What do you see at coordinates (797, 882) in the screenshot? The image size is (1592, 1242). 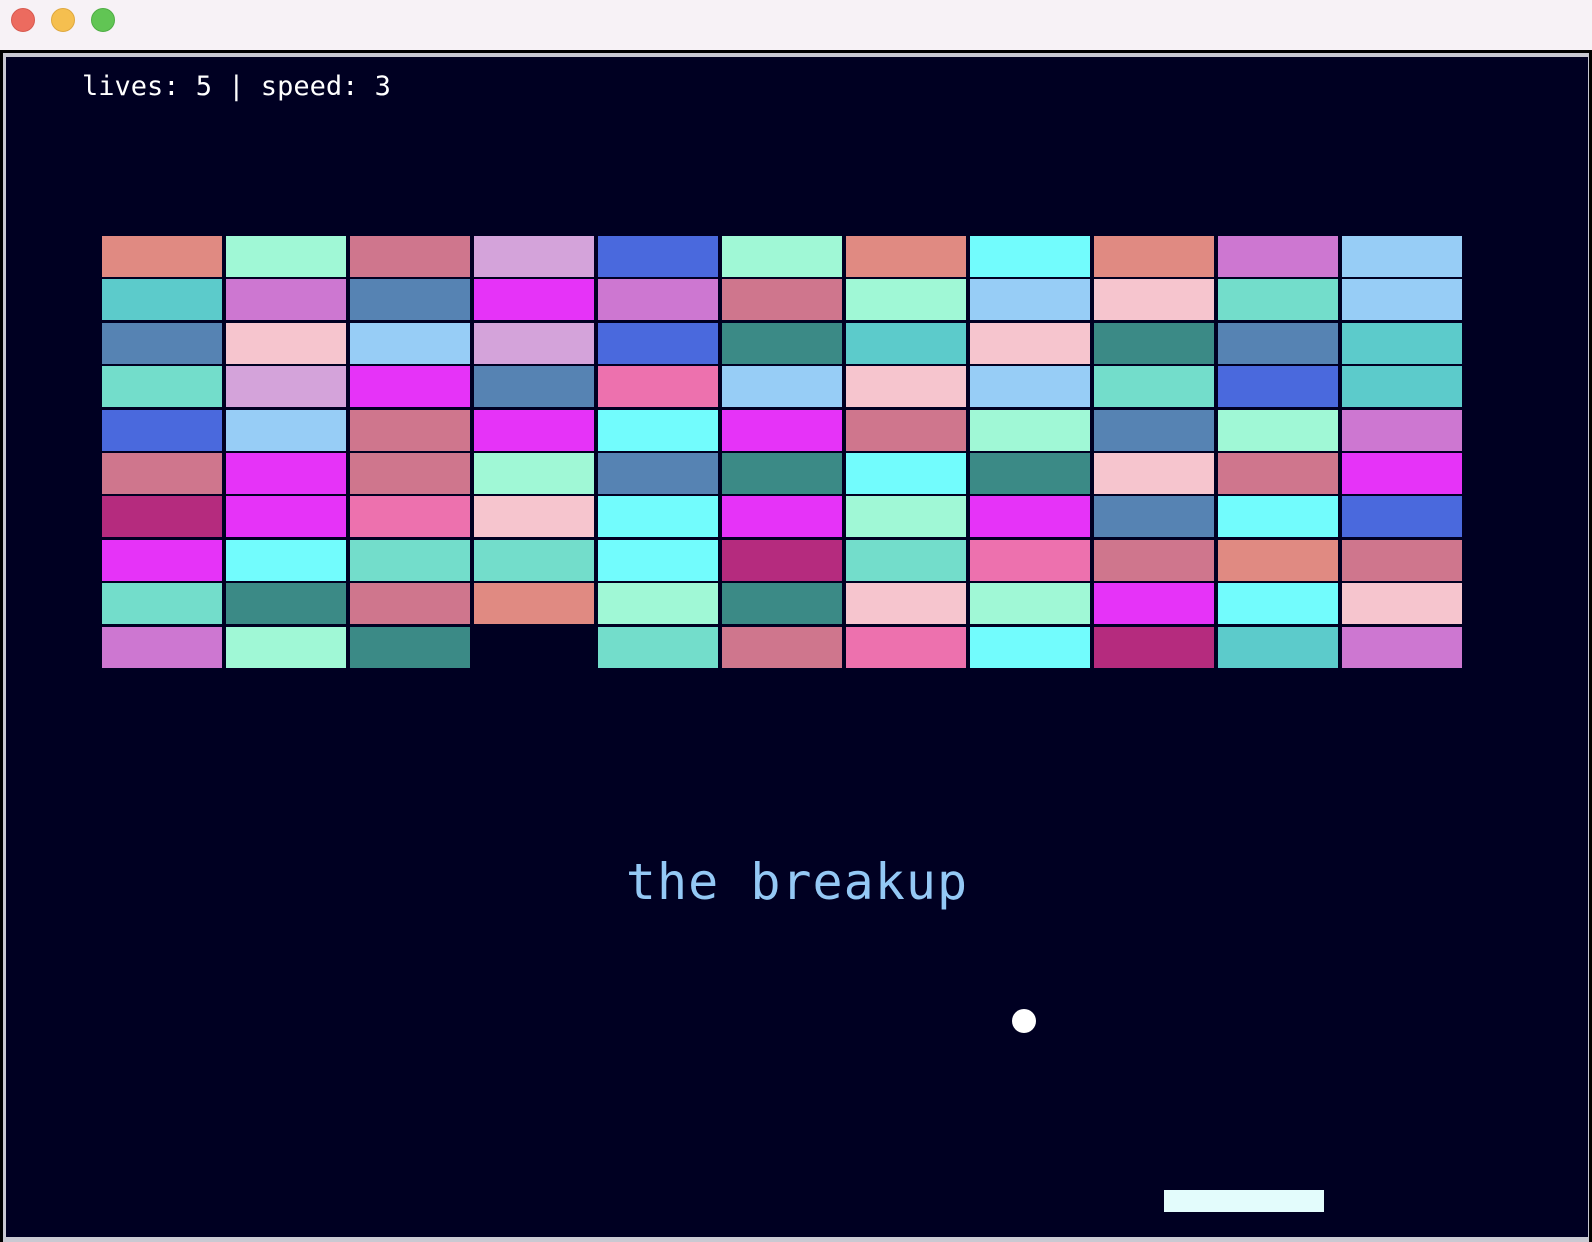 I see `game-title: the breakup` at bounding box center [797, 882].